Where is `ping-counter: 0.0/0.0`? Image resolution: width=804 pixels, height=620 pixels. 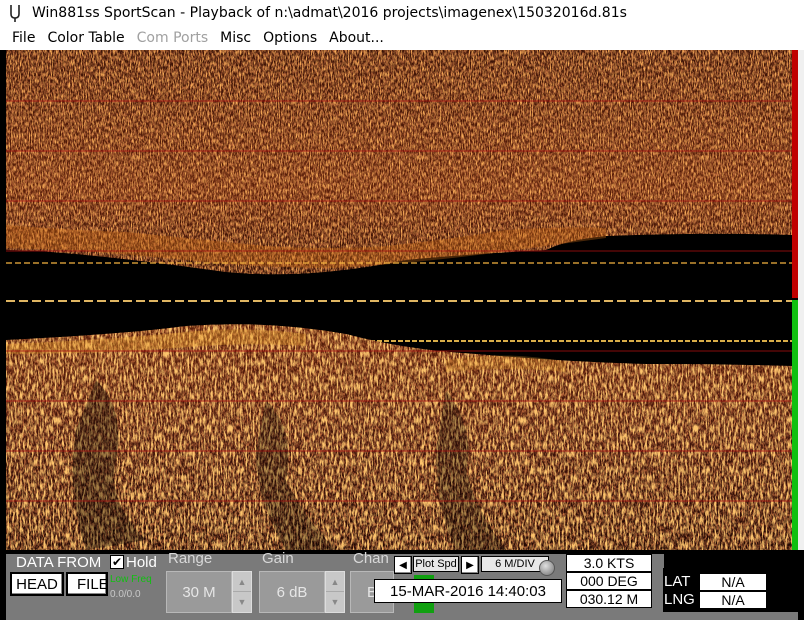 ping-counter: 0.0/0.0 is located at coordinates (125, 594).